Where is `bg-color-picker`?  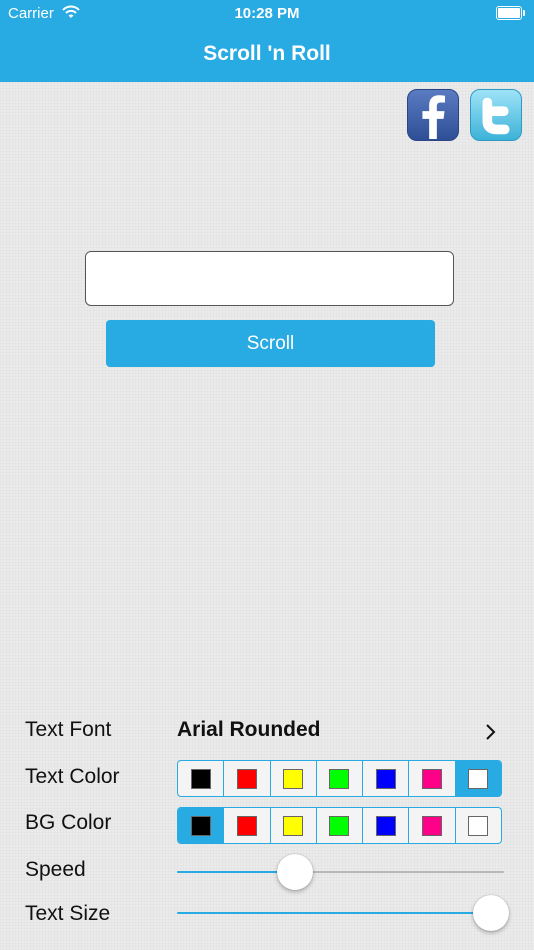 bg-color-picker is located at coordinates (339, 825).